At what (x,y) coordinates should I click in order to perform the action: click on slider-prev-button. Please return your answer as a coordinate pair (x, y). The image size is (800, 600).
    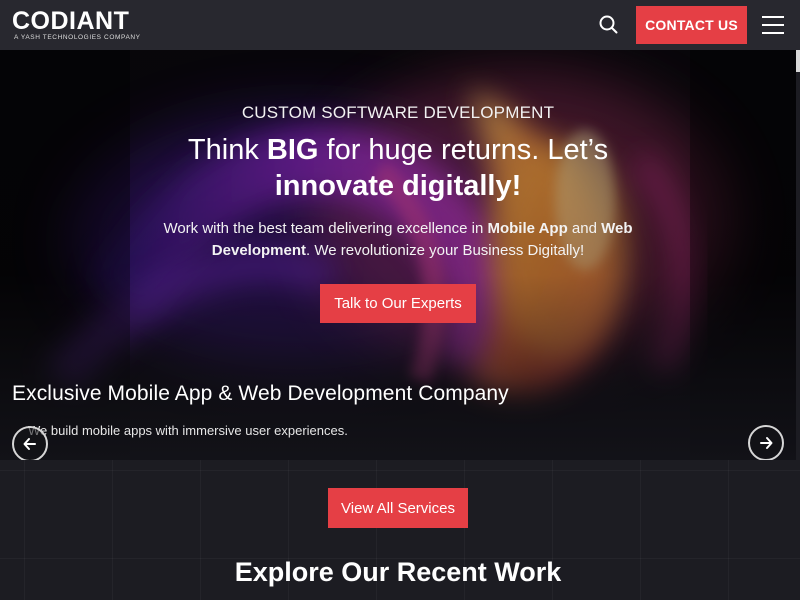
    Looking at the image, I should click on (30, 443).